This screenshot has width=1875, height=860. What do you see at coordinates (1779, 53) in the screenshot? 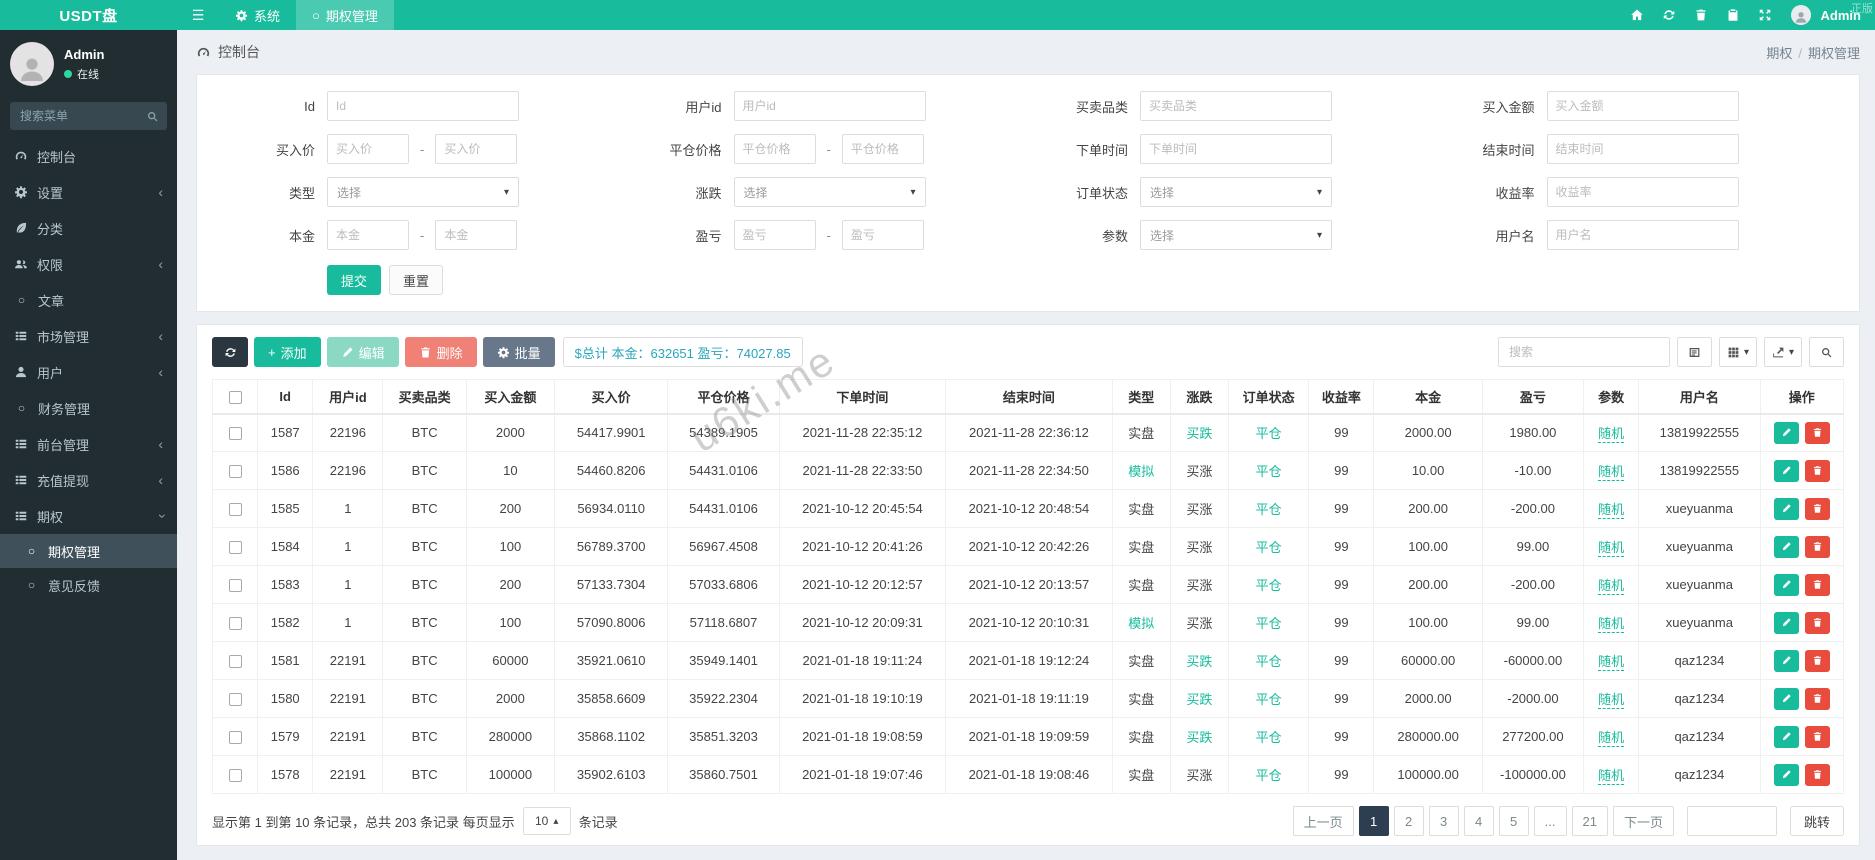
I see `breadcrumb-parent: 期权` at bounding box center [1779, 53].